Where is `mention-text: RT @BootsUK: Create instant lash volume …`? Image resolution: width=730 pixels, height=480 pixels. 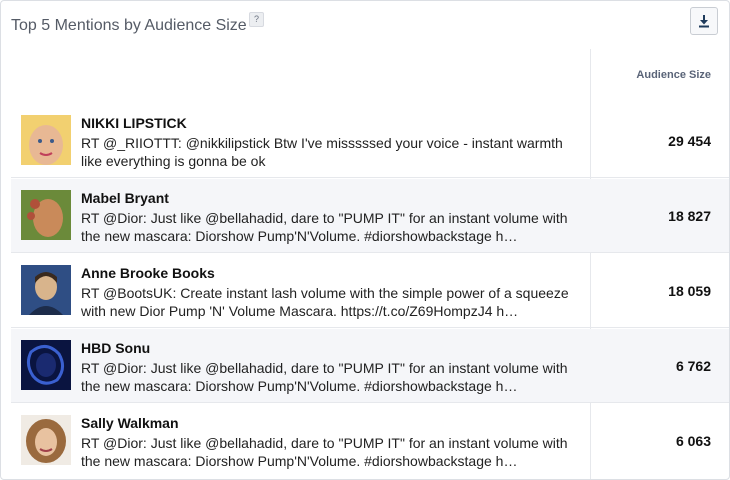
mention-text: RT @BootsUK: Create instant lash volume … is located at coordinates (325, 302).